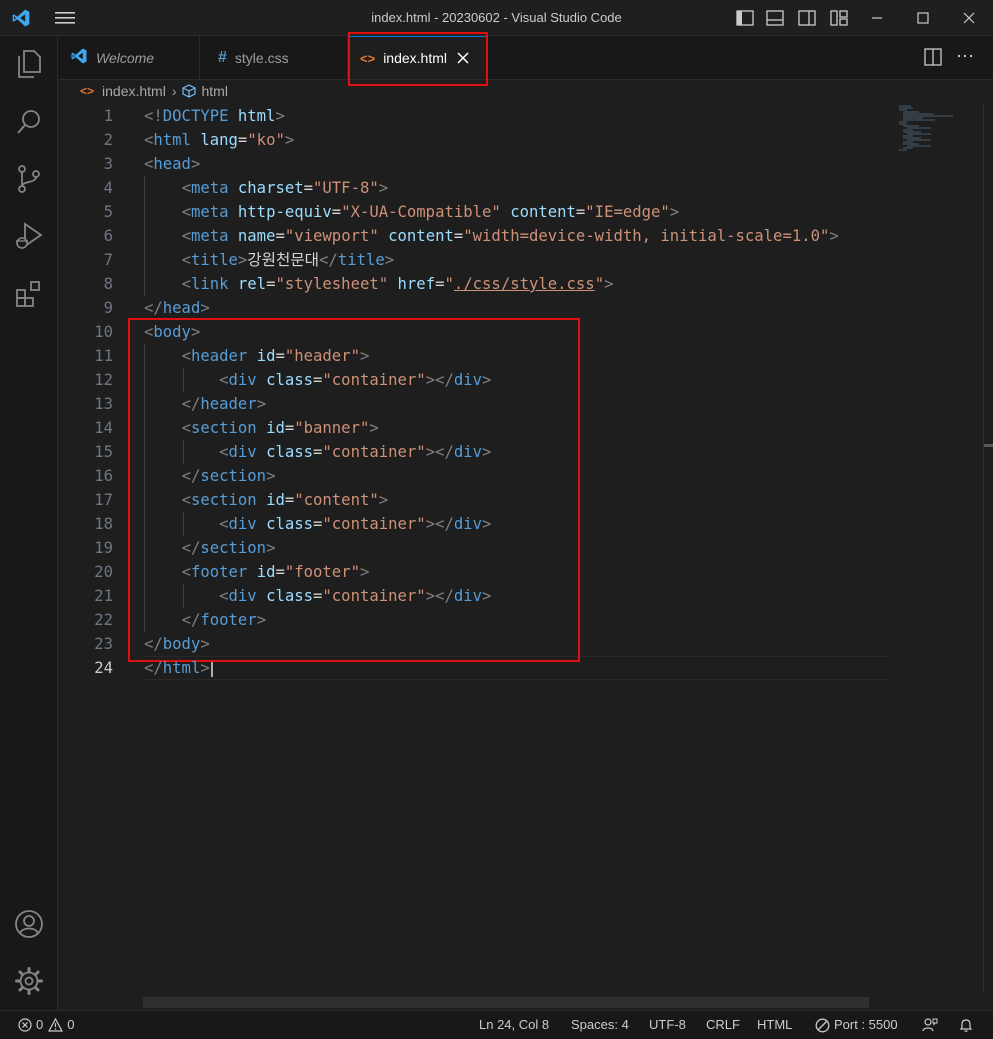  Describe the element at coordinates (71, 1024) in the screenshot. I see `warning-count: 0` at that location.